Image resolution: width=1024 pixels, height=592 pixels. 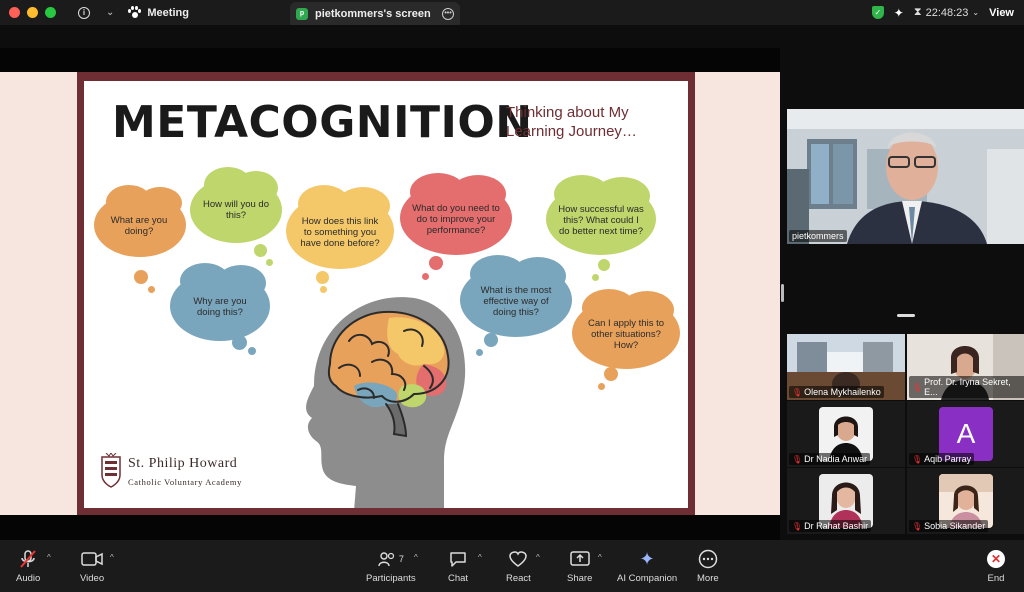 I want to click on slide-title: METACOGNITION, so click(x=322, y=122).